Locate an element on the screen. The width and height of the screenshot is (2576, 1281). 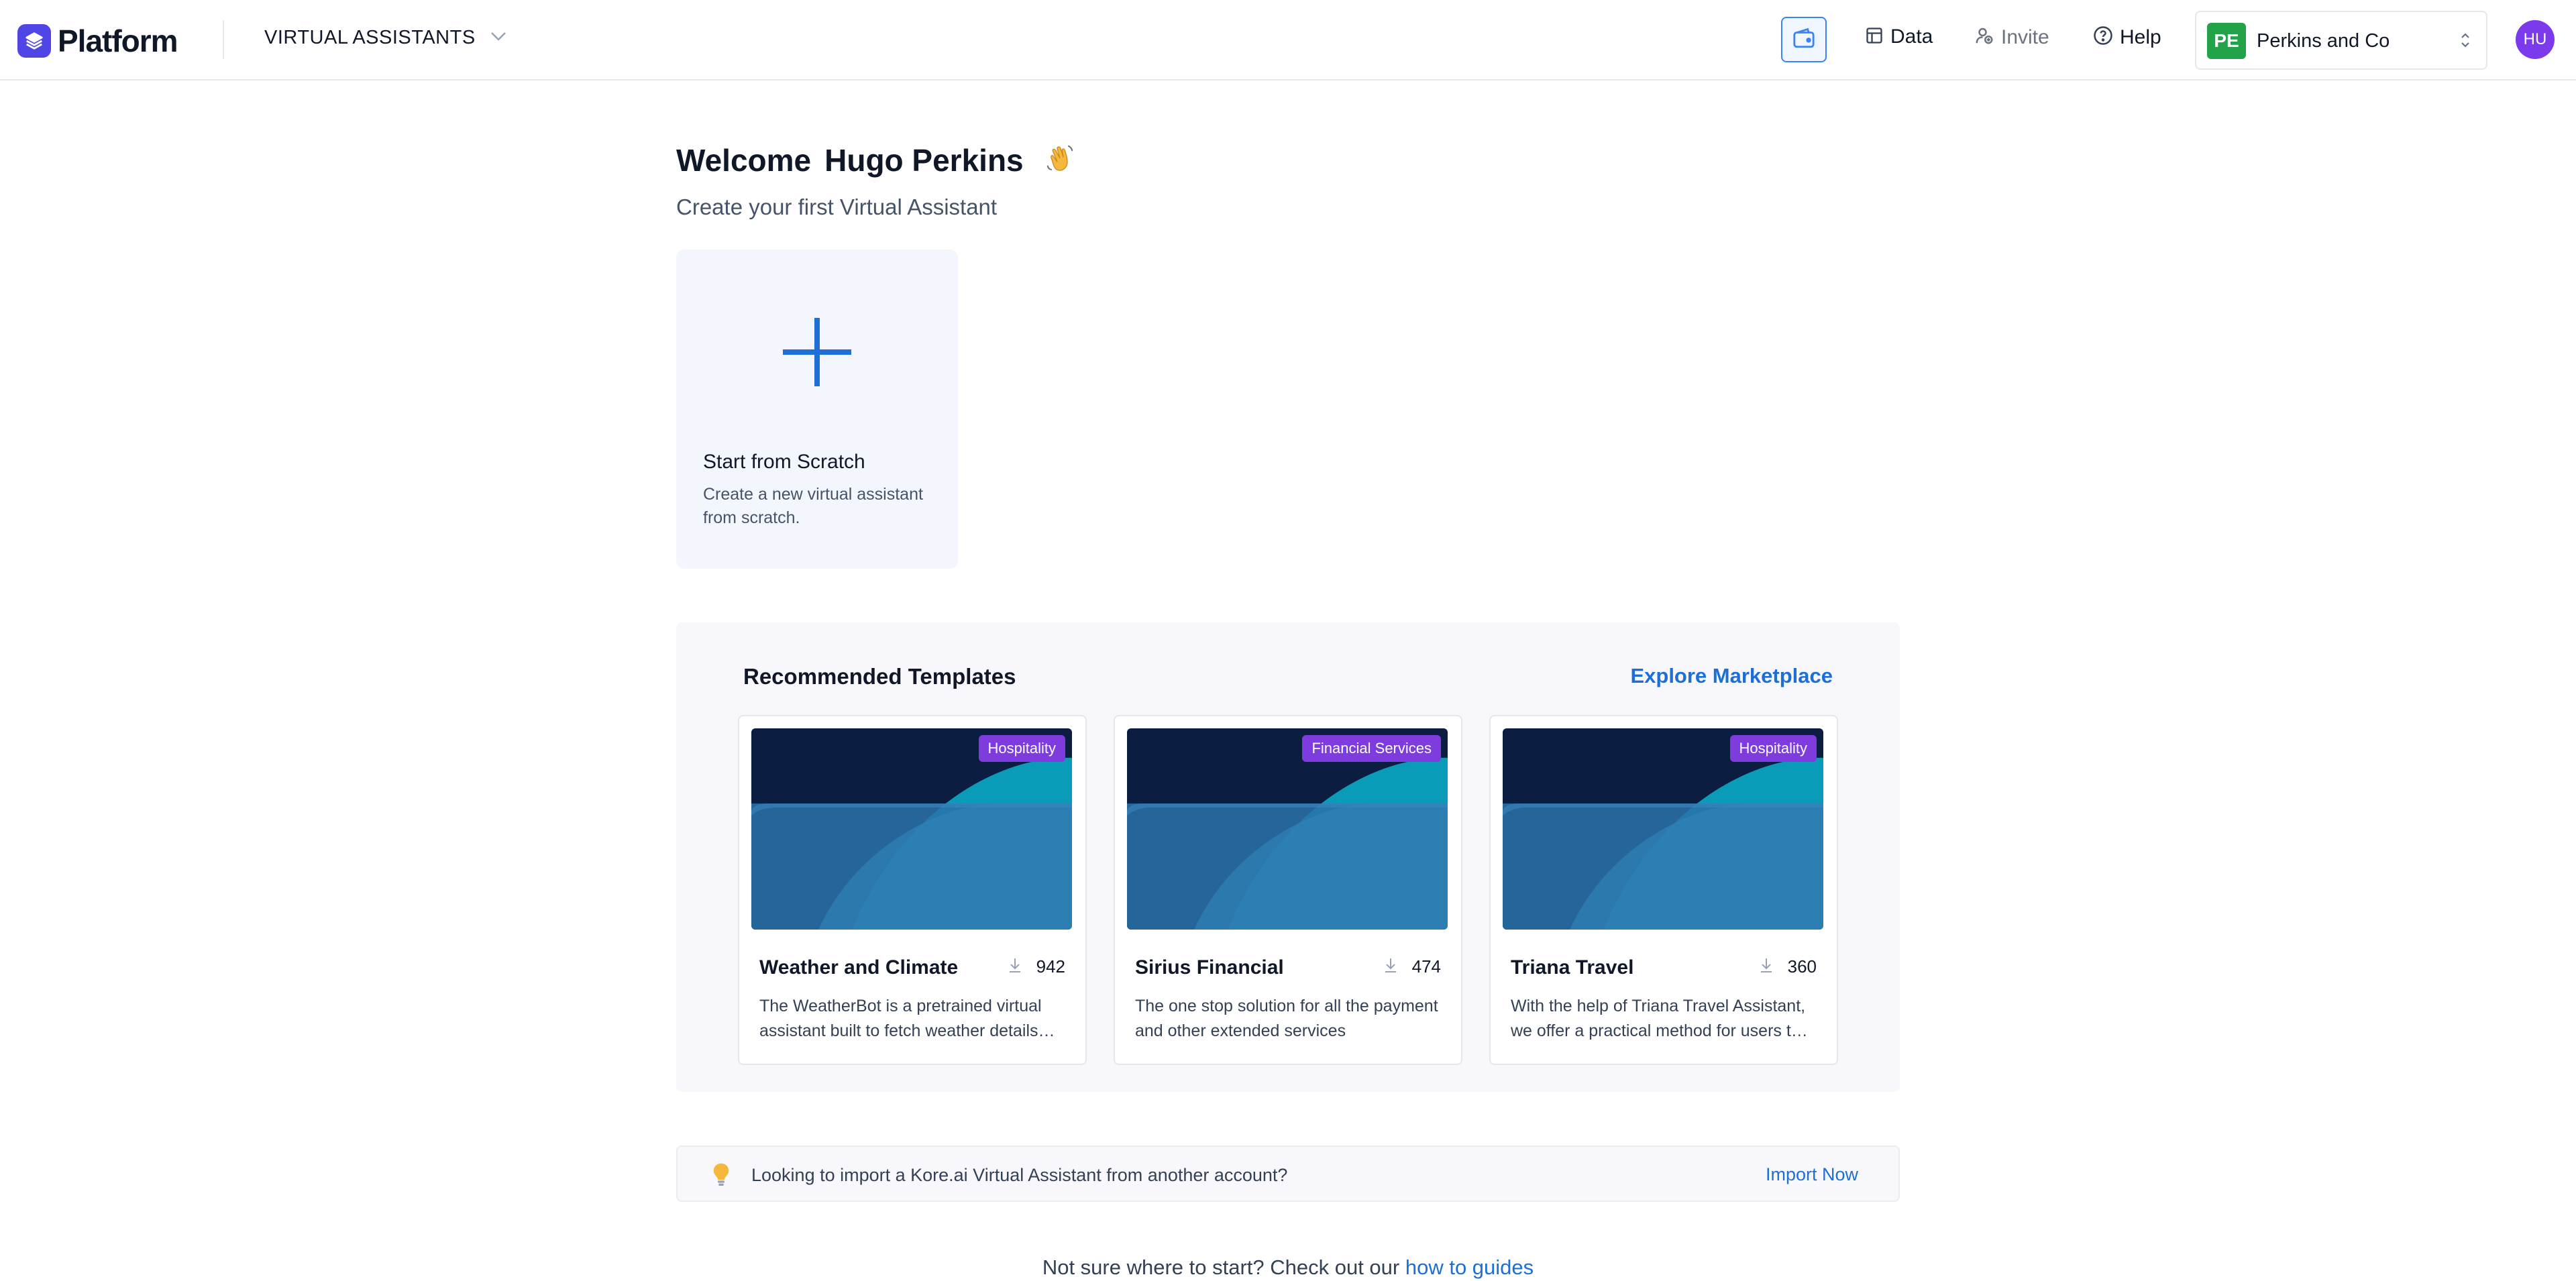
download-count: 360 is located at coordinates (1788, 966).